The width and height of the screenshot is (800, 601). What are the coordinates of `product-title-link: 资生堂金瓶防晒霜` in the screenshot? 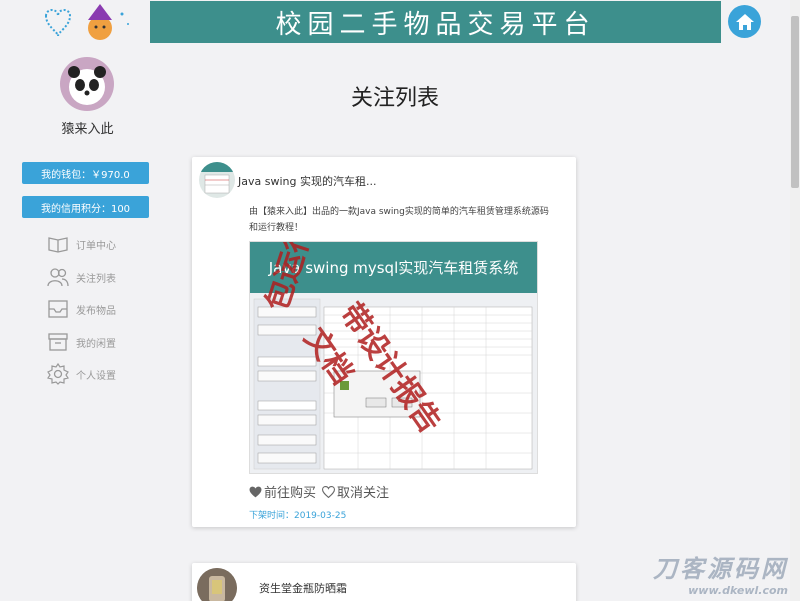 It's located at (303, 588).